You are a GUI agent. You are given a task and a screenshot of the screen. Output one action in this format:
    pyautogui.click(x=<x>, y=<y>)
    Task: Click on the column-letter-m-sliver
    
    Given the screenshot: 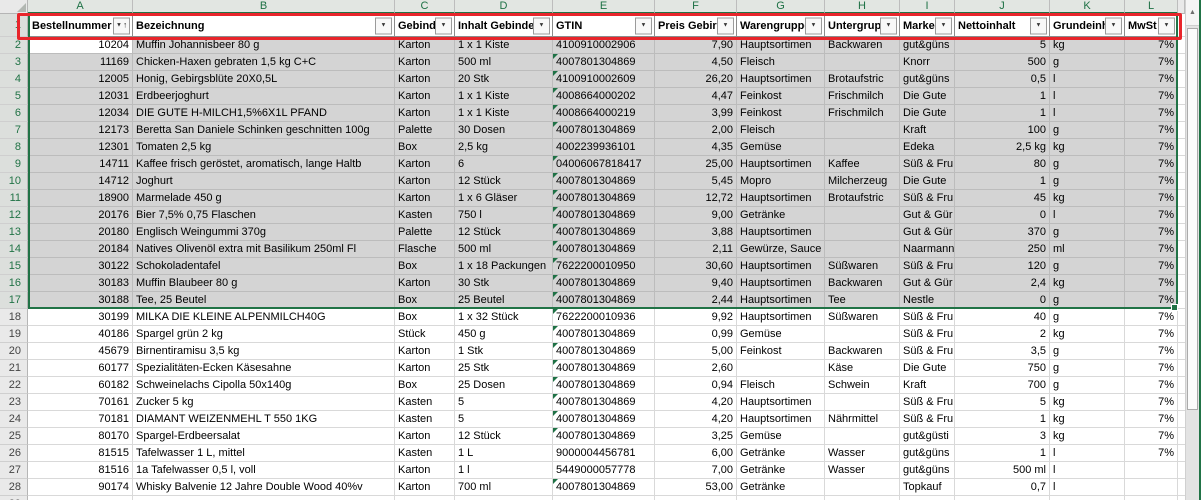 What is the action you would take?
    pyautogui.click(x=1181, y=7)
    